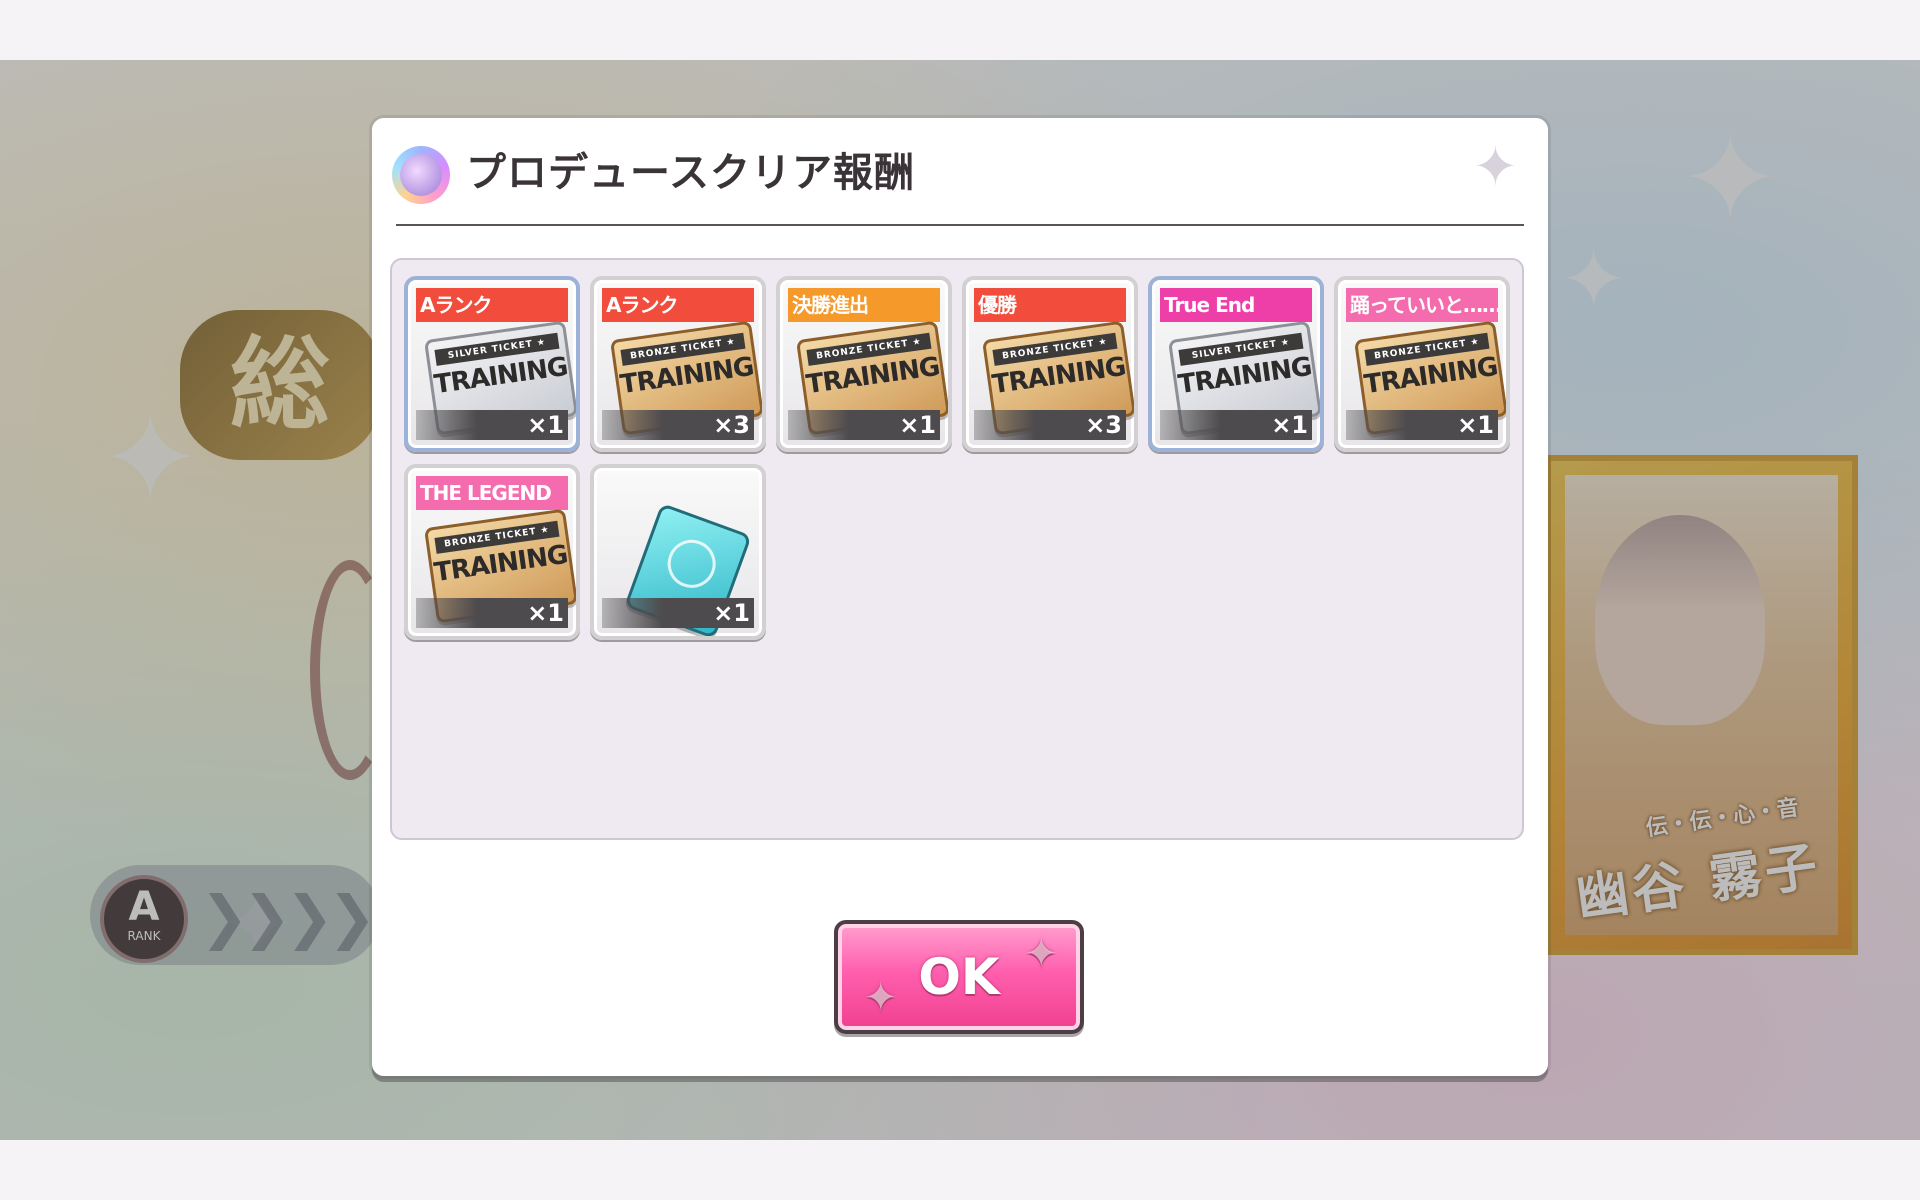  Describe the element at coordinates (678, 552) in the screenshot. I see `reward-item: ×1` at that location.